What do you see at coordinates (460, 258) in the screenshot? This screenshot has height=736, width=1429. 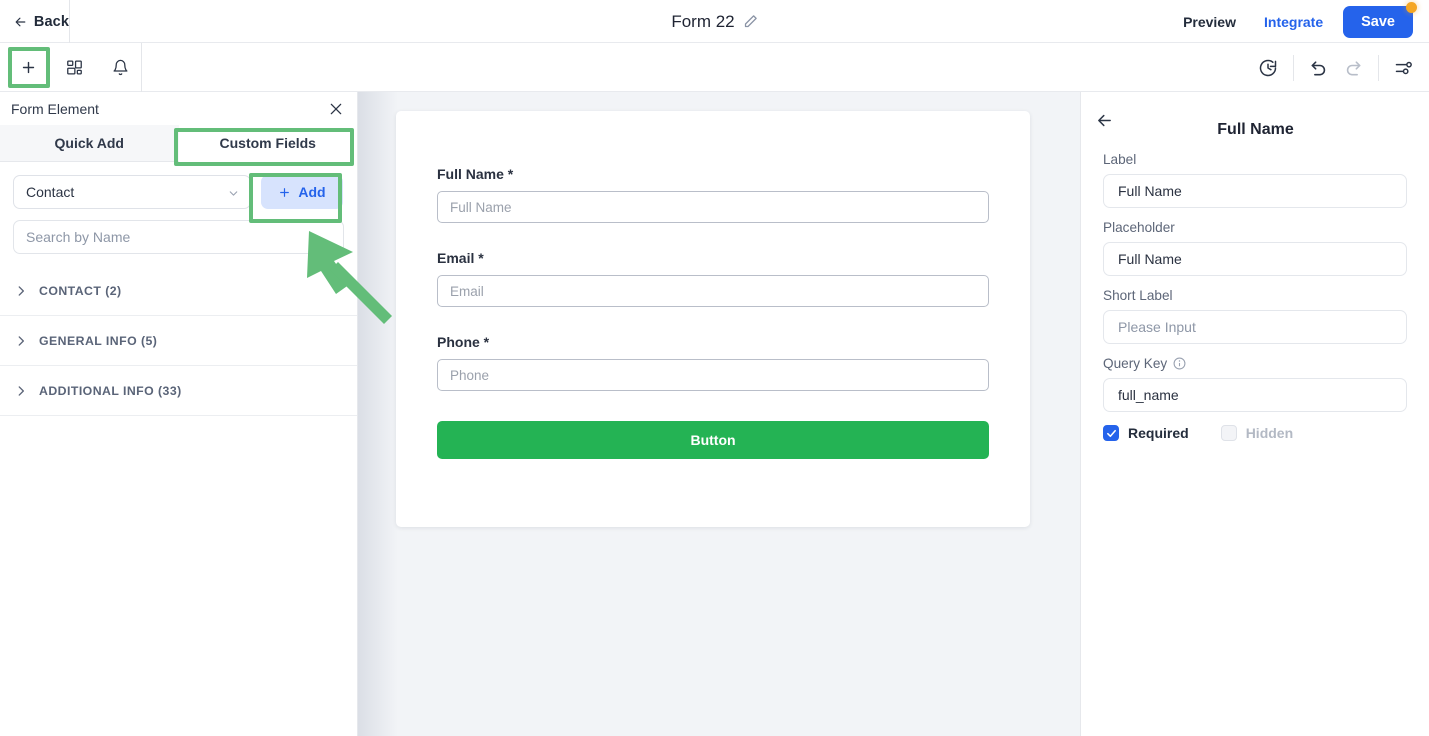 I see `field-label: Email *` at bounding box center [460, 258].